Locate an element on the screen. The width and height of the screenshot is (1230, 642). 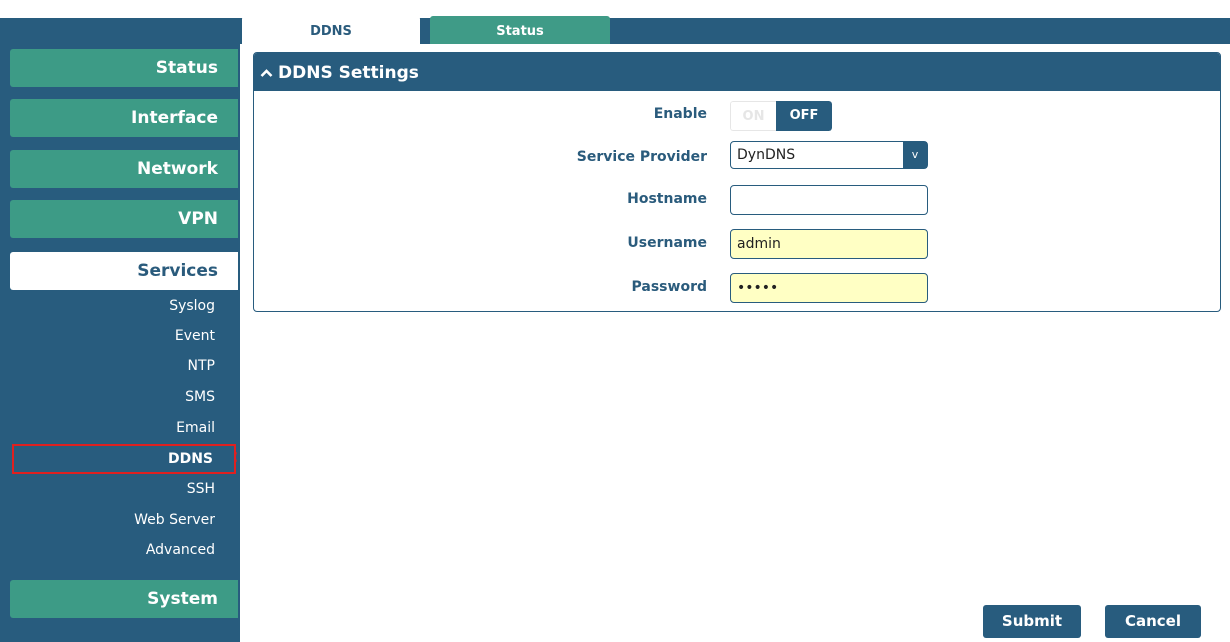
enable-row: Enable ON OFF is located at coordinates (737, 114).